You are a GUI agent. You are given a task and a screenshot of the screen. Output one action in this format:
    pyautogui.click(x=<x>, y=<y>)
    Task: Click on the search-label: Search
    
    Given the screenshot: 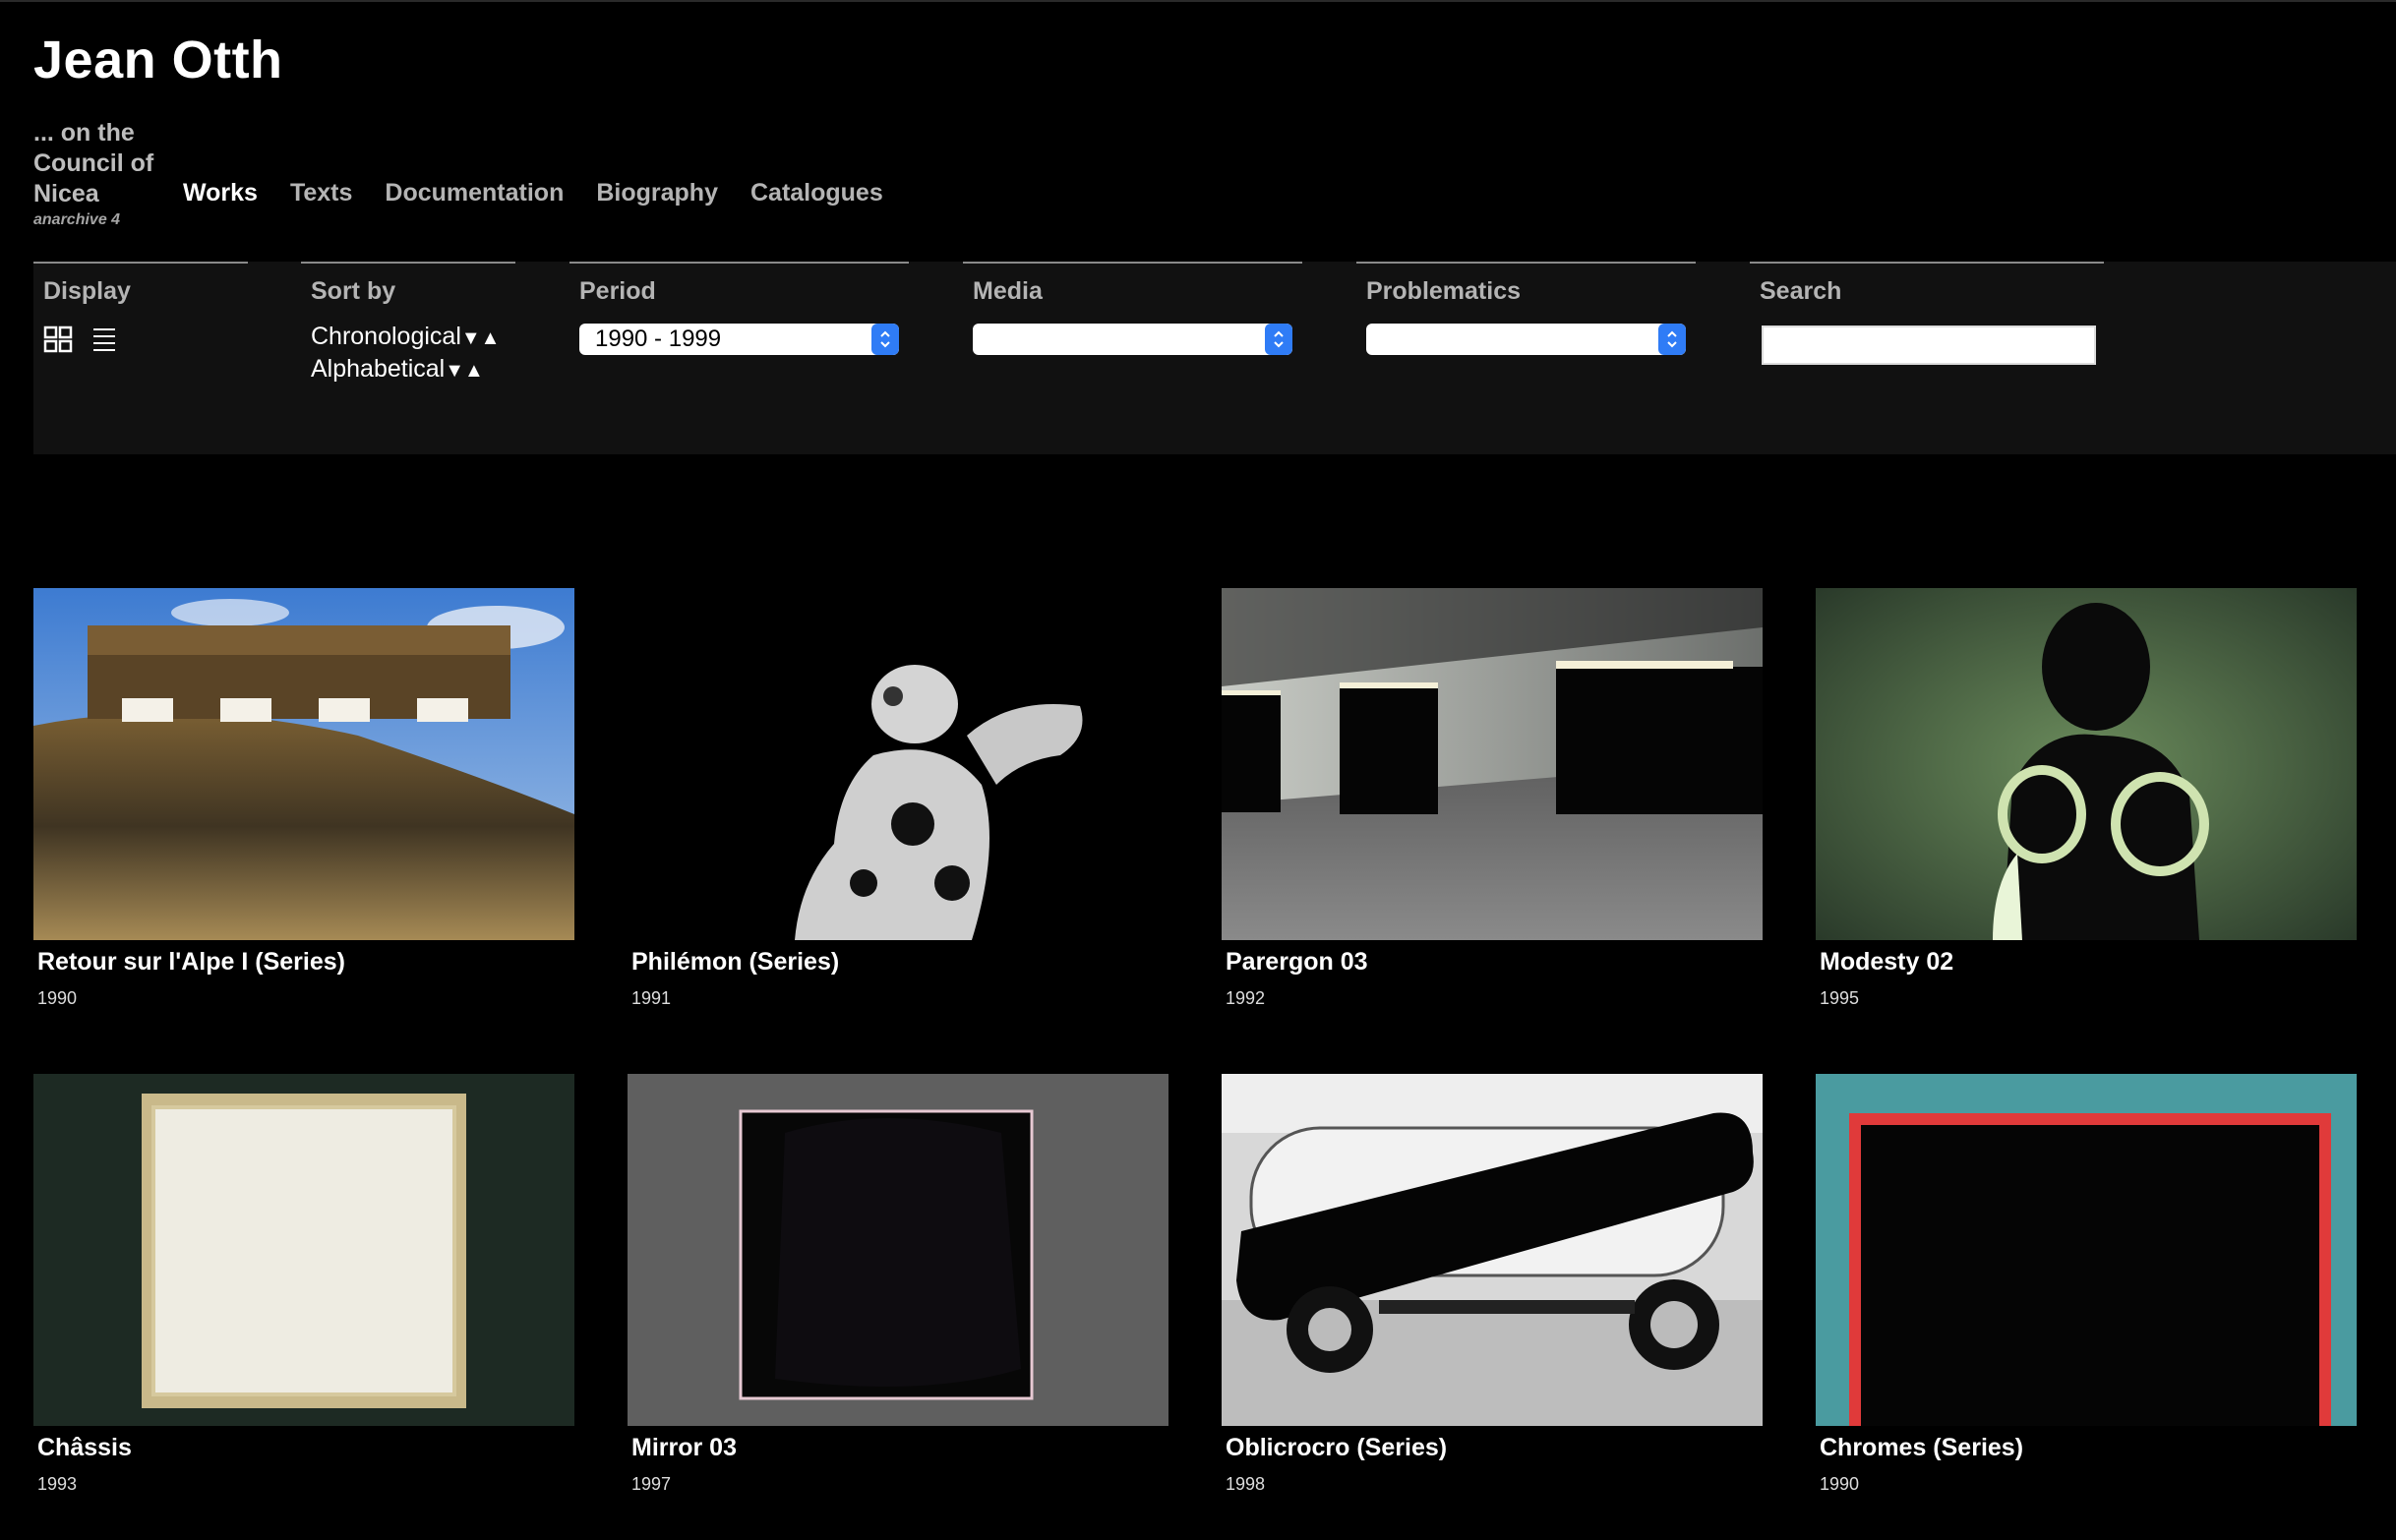 What is the action you would take?
    pyautogui.click(x=1801, y=291)
    